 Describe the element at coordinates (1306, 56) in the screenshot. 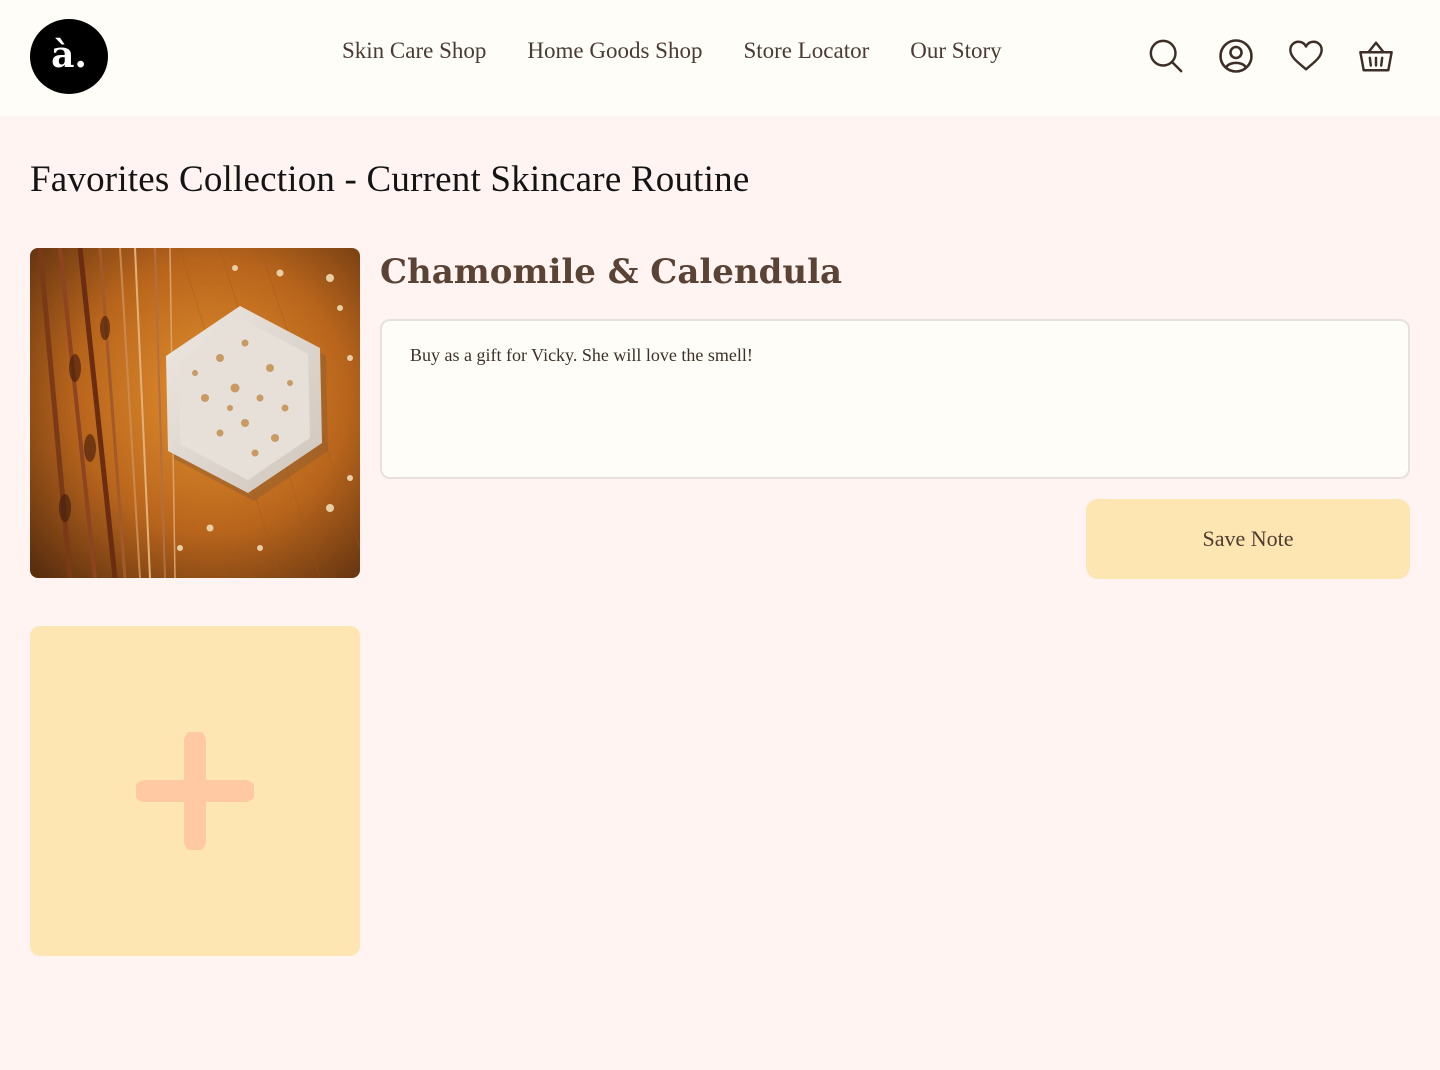

I see `heart-icon` at that location.